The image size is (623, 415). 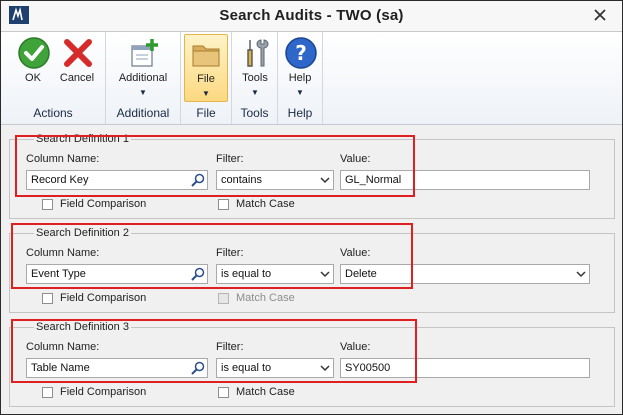 I want to click on ribbon-group-label-additional: Additional, so click(x=143, y=113).